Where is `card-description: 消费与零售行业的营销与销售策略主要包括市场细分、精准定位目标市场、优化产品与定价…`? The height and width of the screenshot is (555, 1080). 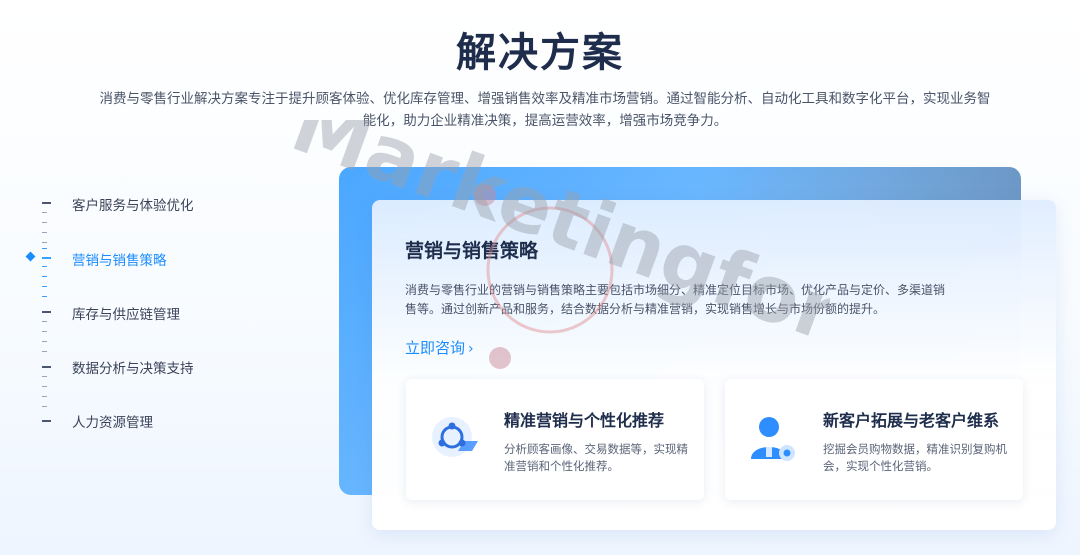
card-description: 消费与零售行业的营销与销售策略主要包括市场细分、精准定位目标市场、优化产品与定价… is located at coordinates (675, 299).